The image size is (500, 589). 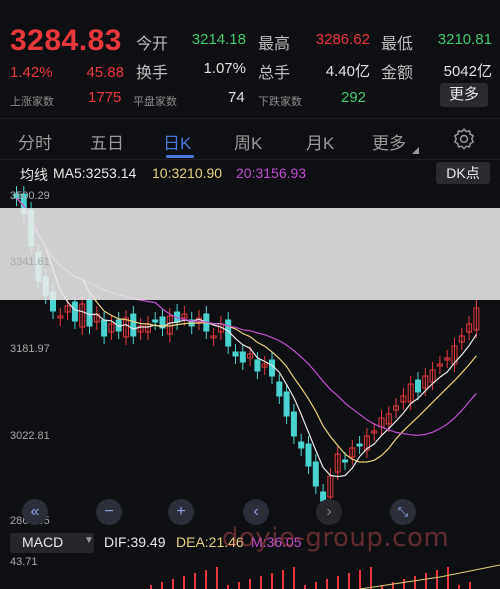 What do you see at coordinates (397, 73) in the screenshot?
I see `amount-label: 金额` at bounding box center [397, 73].